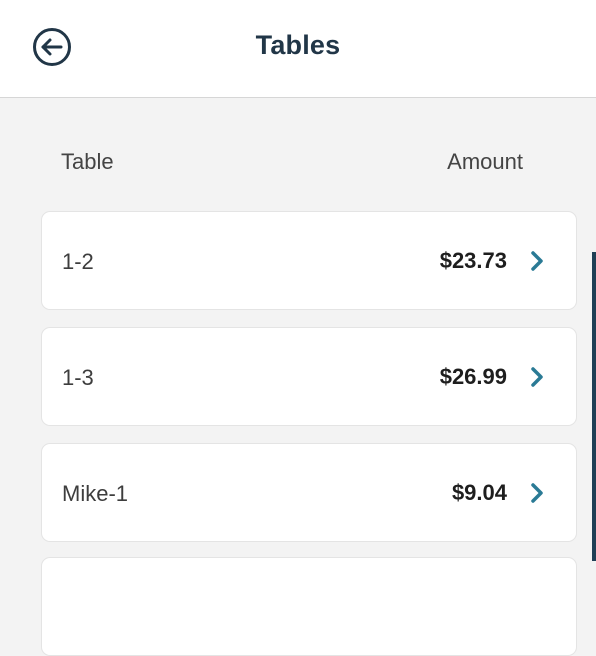  What do you see at coordinates (298, 45) in the screenshot?
I see `page-title: Tables` at bounding box center [298, 45].